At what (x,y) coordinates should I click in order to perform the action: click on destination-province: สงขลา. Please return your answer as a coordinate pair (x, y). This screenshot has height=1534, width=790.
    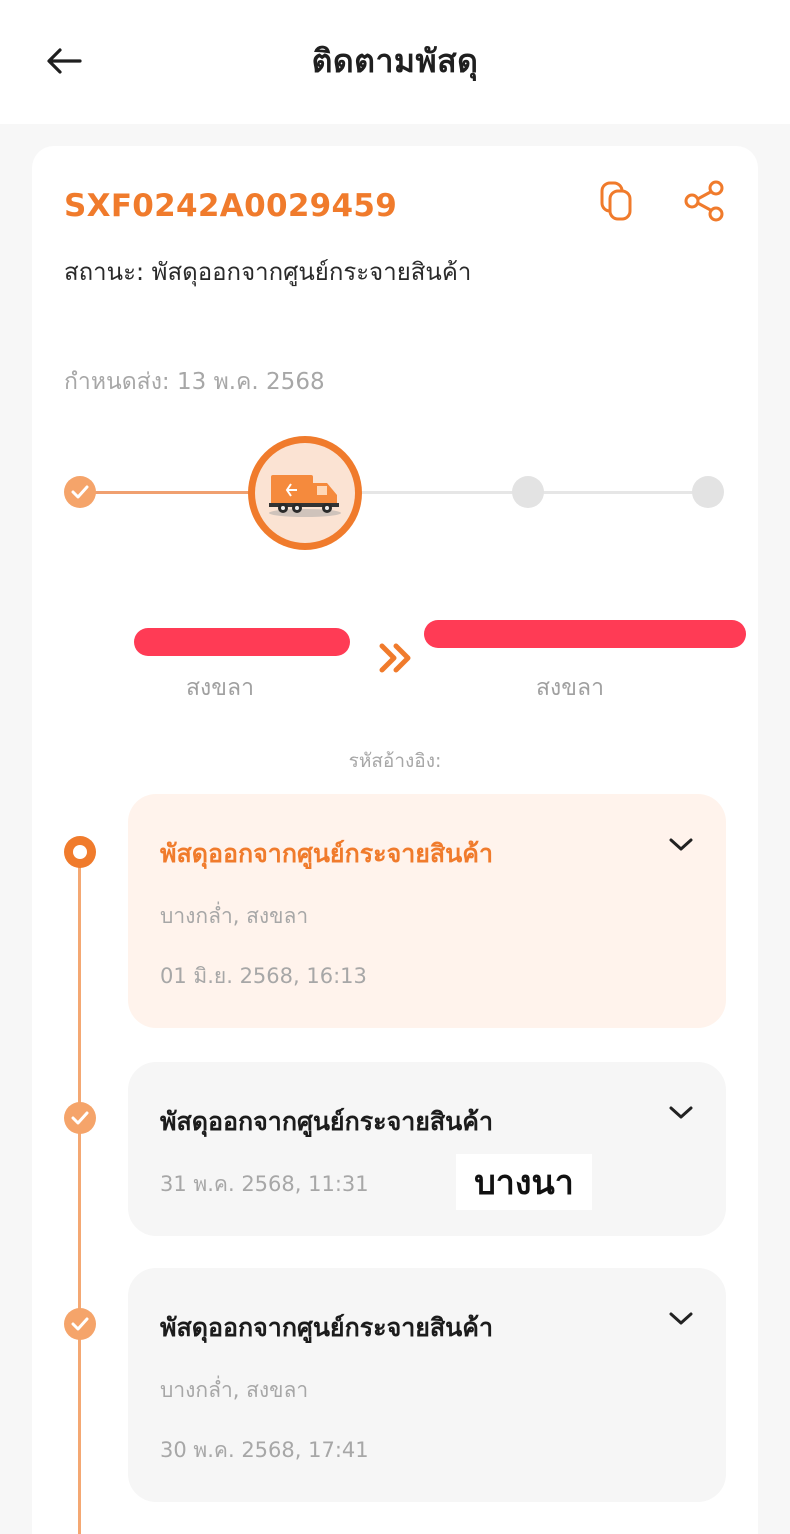
    Looking at the image, I should click on (569, 688).